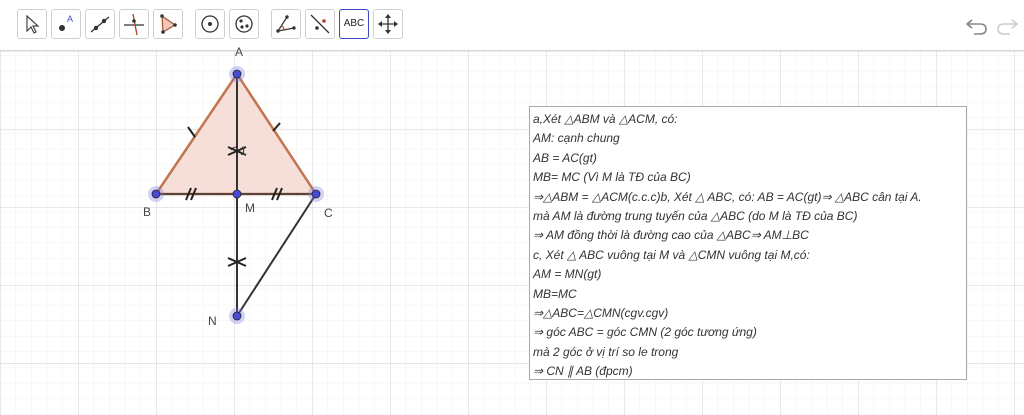 This screenshot has width=1024, height=415. I want to click on label-c: C, so click(328, 213).